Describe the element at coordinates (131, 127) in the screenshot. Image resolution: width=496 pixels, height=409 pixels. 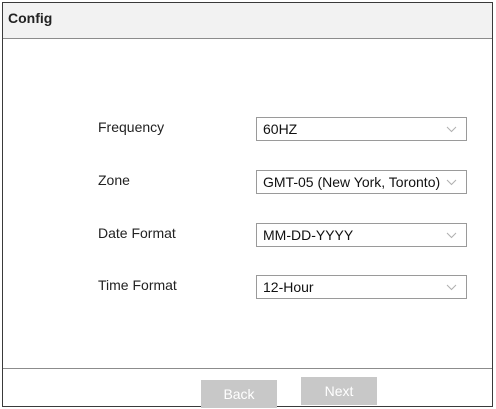
I see `frequency-label: Frequency` at that location.